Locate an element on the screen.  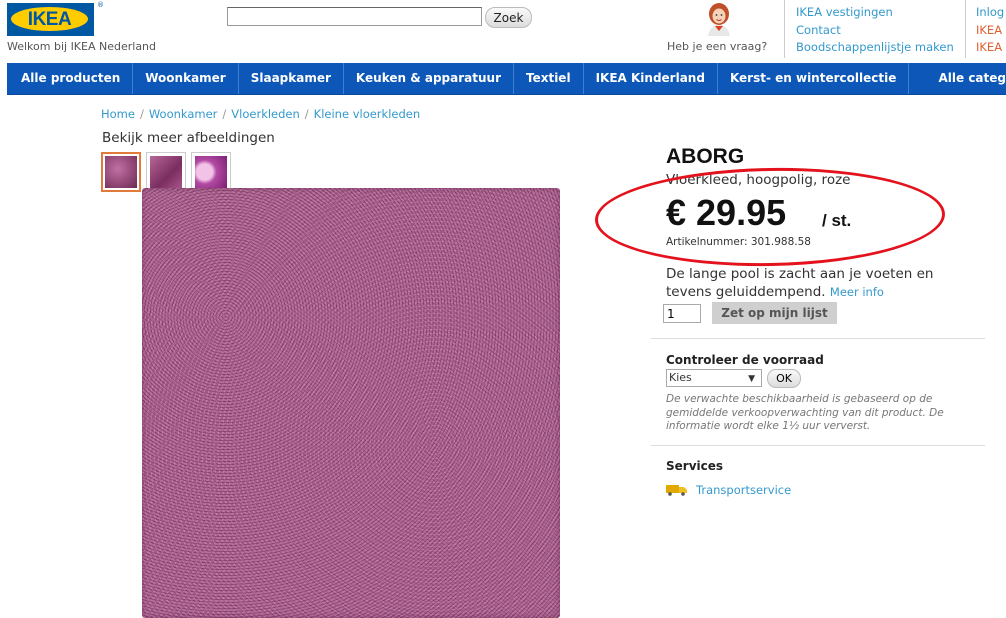
link-boodschappenlijstje: Boodschappenlijstje maken is located at coordinates (875, 48).